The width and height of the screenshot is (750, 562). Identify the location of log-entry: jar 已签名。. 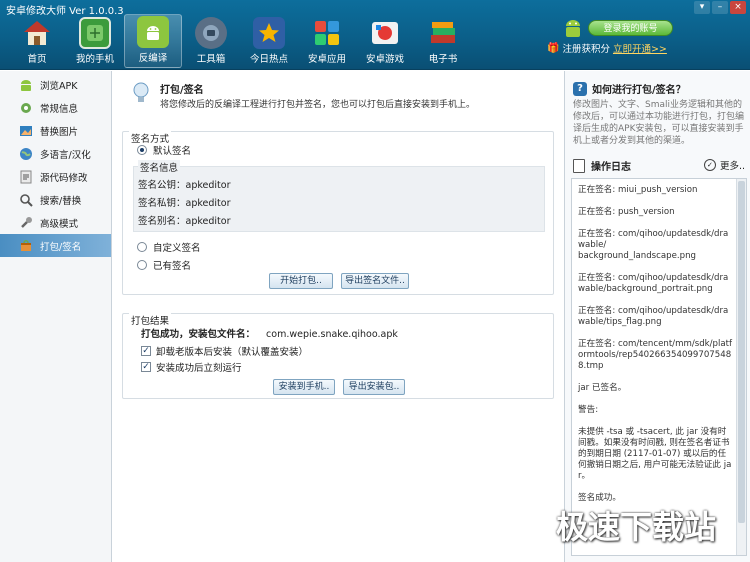
(602, 388).